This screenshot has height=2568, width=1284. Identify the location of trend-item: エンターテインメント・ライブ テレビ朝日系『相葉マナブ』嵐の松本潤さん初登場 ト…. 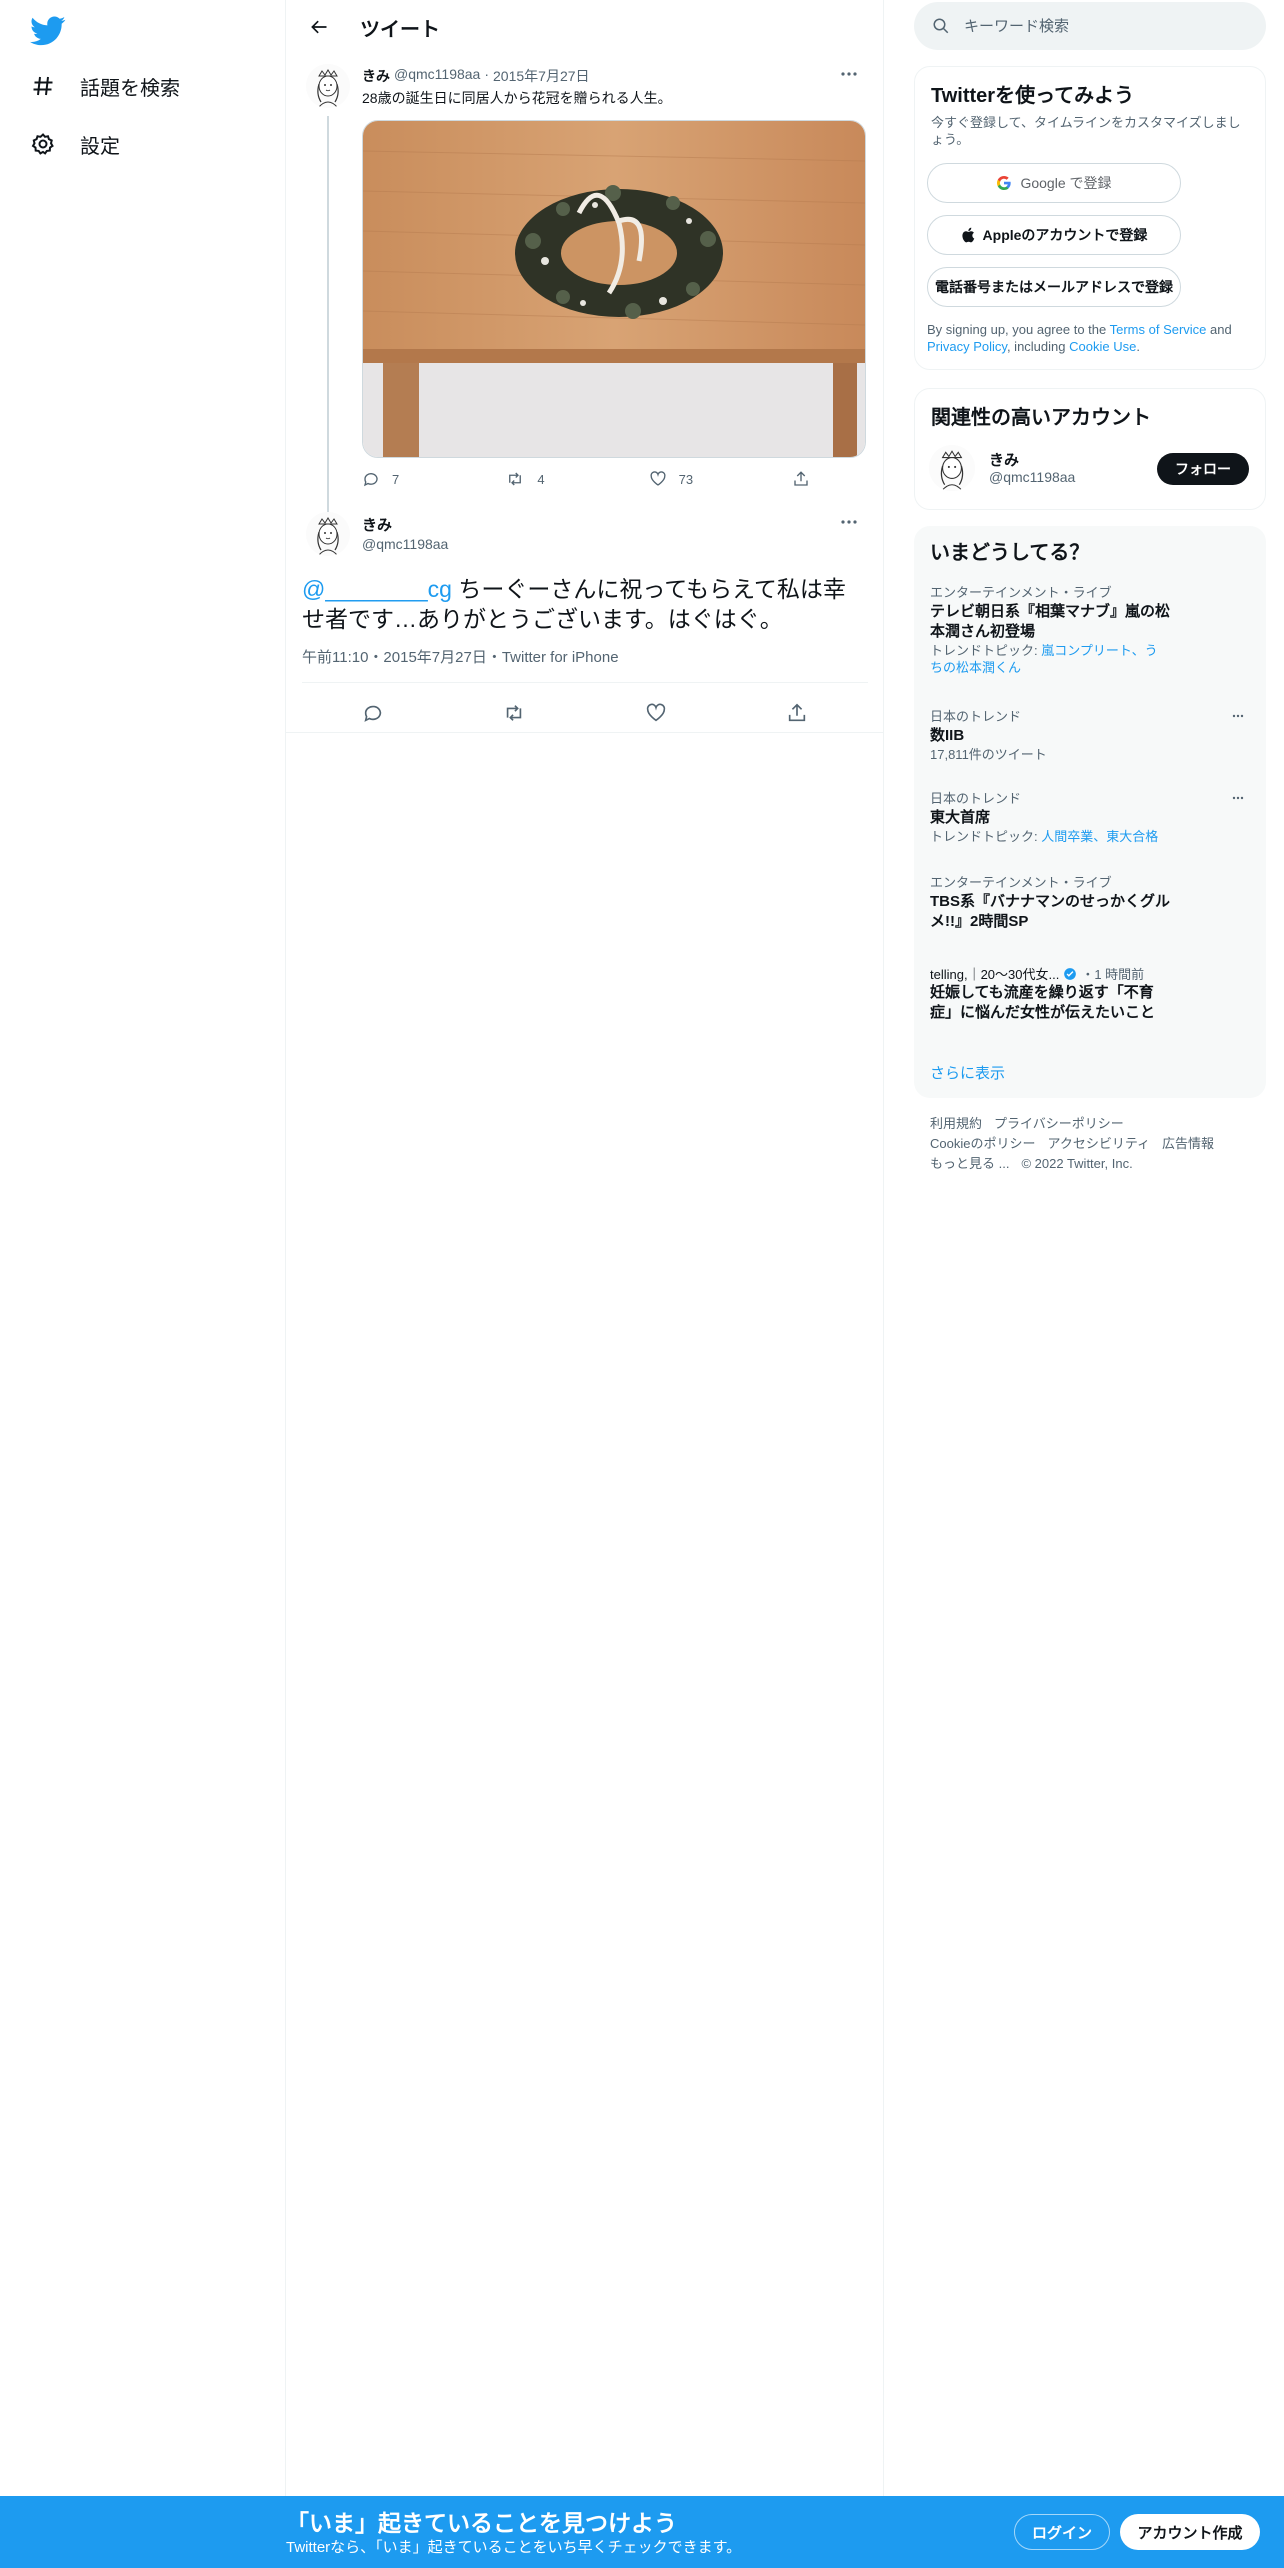
(1090, 630).